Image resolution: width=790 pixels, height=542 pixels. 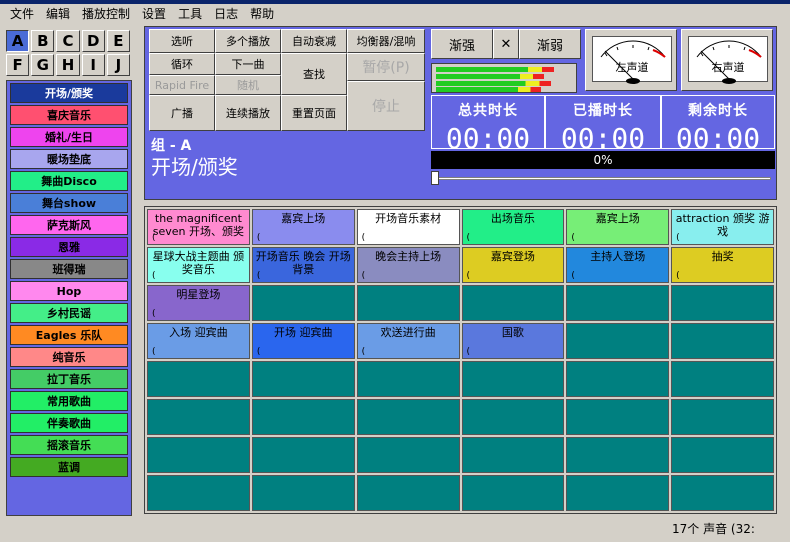 I want to click on seek-slider, so click(x=603, y=179).